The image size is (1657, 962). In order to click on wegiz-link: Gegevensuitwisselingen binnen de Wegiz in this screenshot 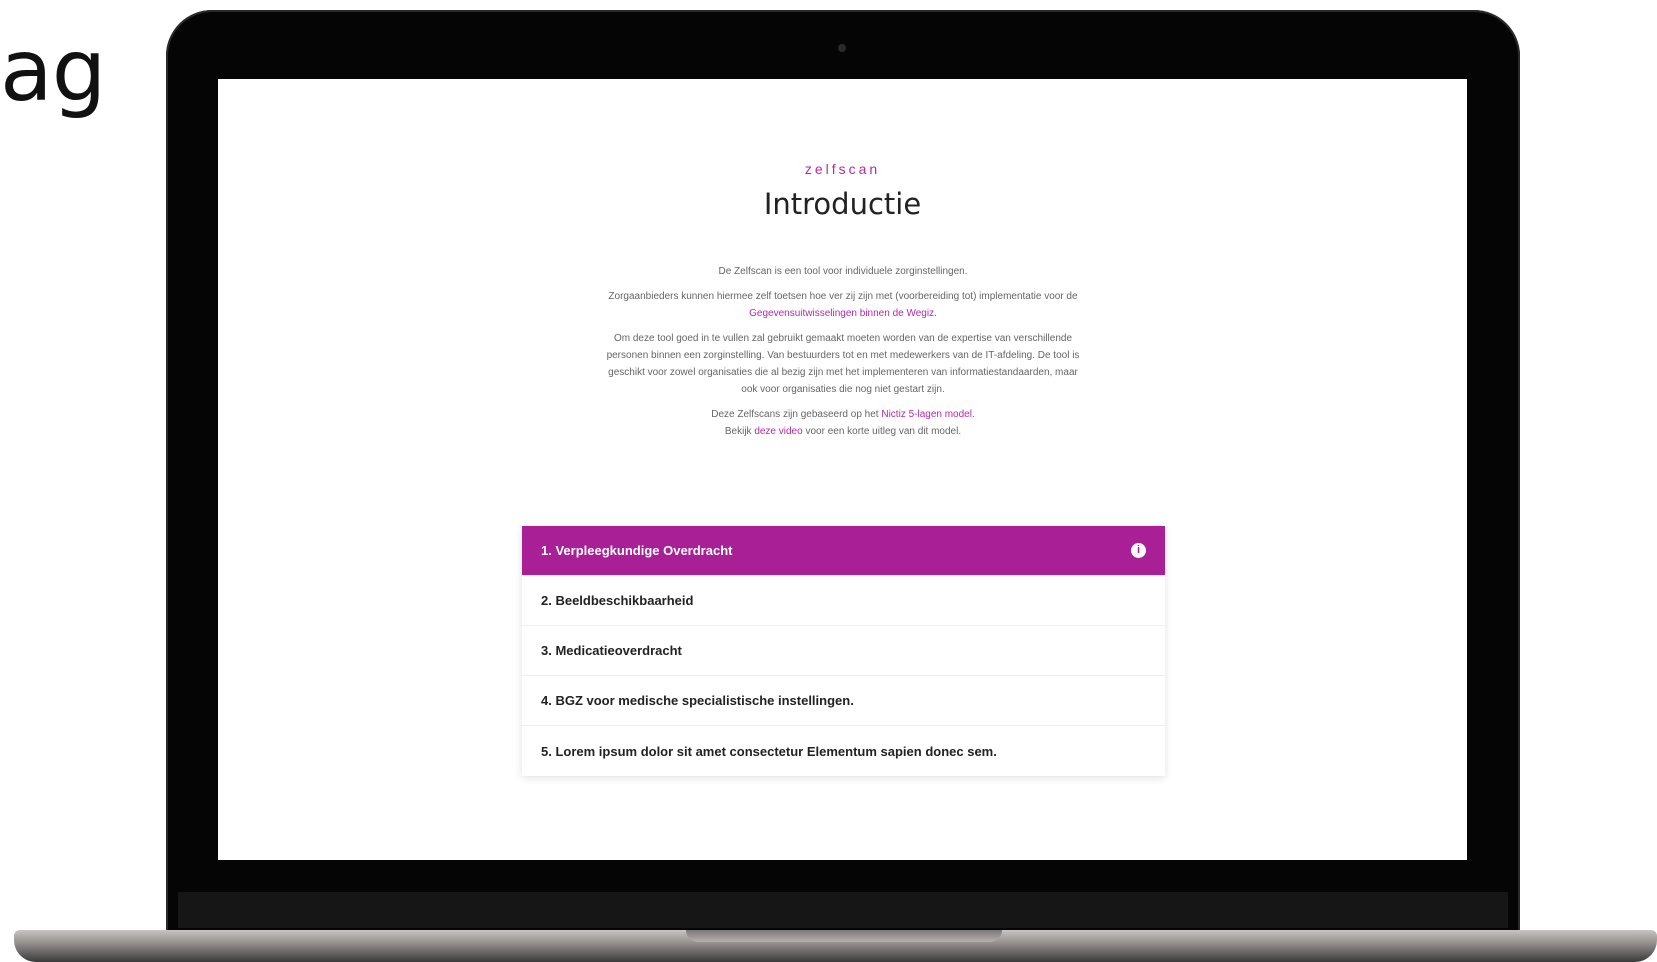, I will do `click(841, 313)`.